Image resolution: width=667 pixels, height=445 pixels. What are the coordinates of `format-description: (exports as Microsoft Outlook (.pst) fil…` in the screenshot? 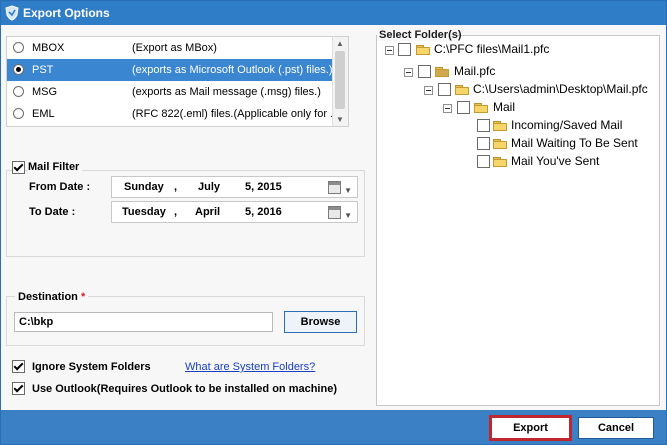 It's located at (232, 70).